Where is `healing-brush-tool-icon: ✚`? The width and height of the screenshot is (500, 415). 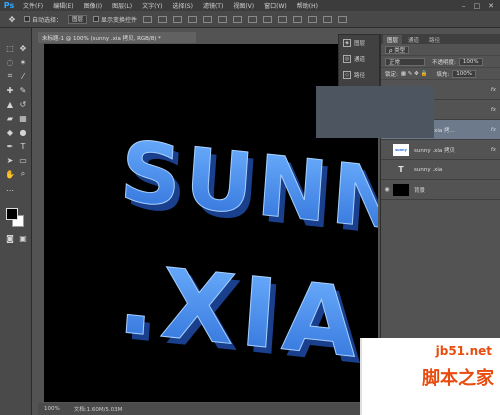
healing-brush-tool-icon: ✚ is located at coordinates (10, 90).